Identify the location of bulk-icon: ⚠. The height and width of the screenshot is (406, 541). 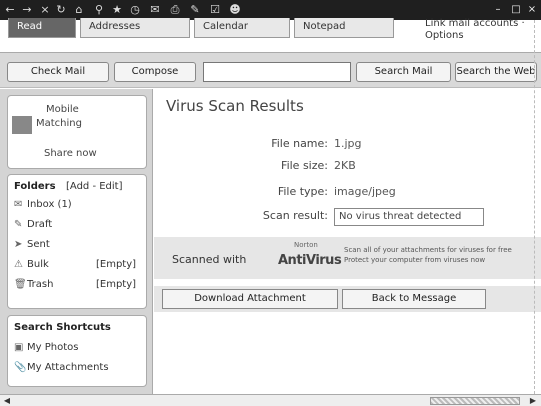
(18, 264).